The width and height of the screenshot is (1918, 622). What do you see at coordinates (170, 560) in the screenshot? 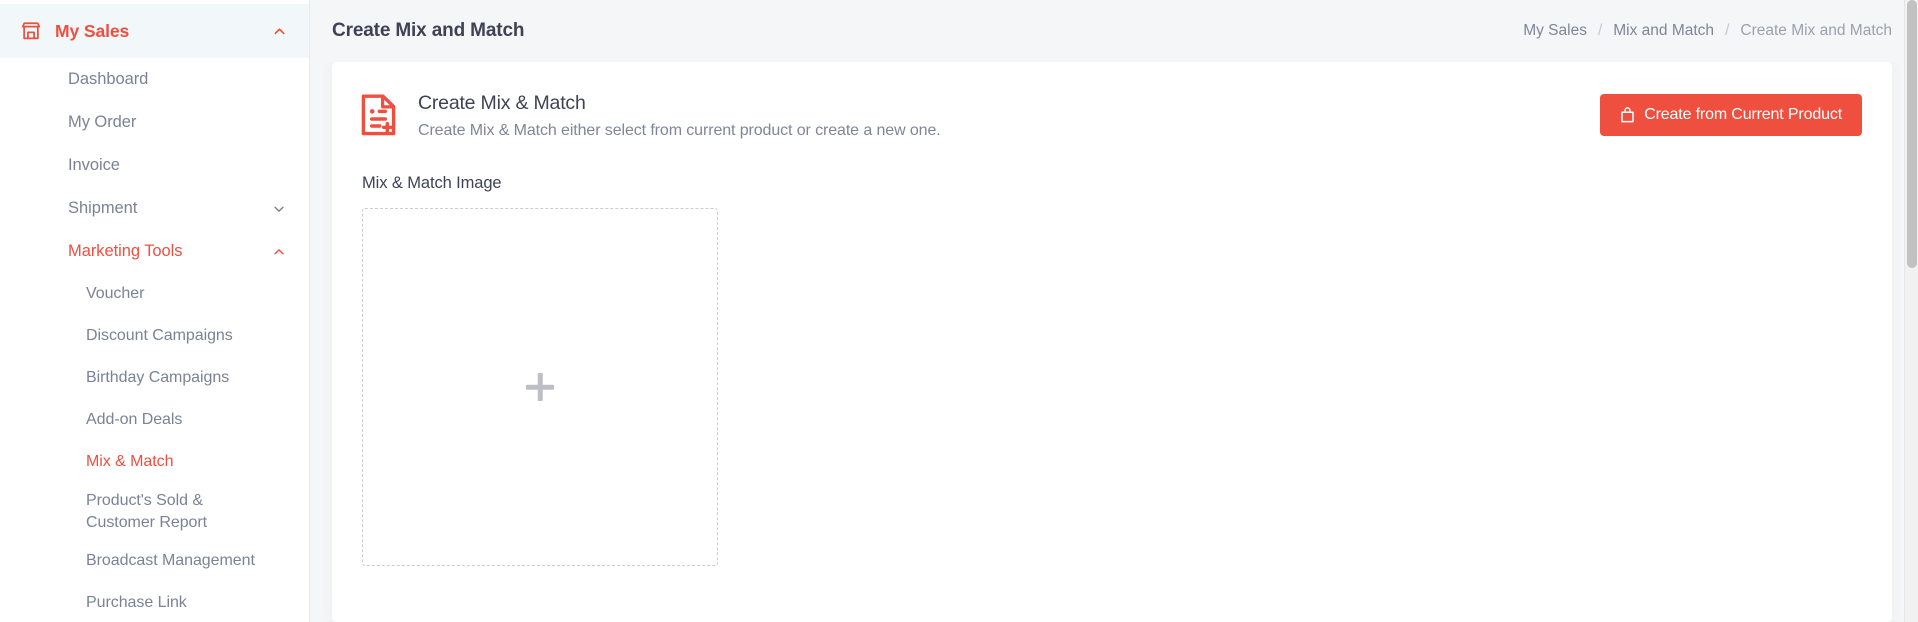
I see `sidebar-item-label: Broadcast Management` at bounding box center [170, 560].